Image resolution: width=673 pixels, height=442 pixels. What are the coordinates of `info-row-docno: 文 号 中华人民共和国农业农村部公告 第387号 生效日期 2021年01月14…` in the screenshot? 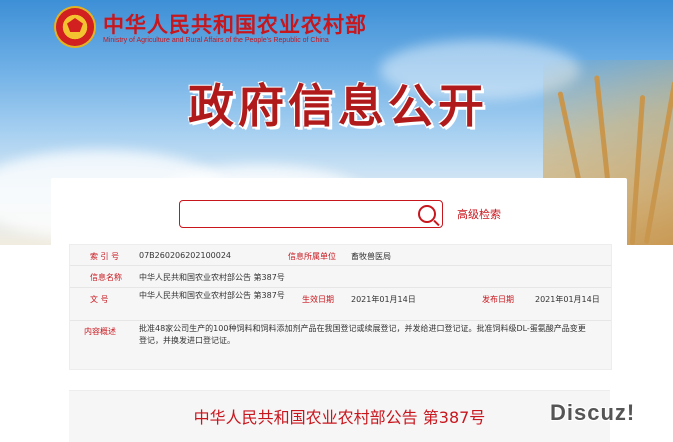 It's located at (340, 304).